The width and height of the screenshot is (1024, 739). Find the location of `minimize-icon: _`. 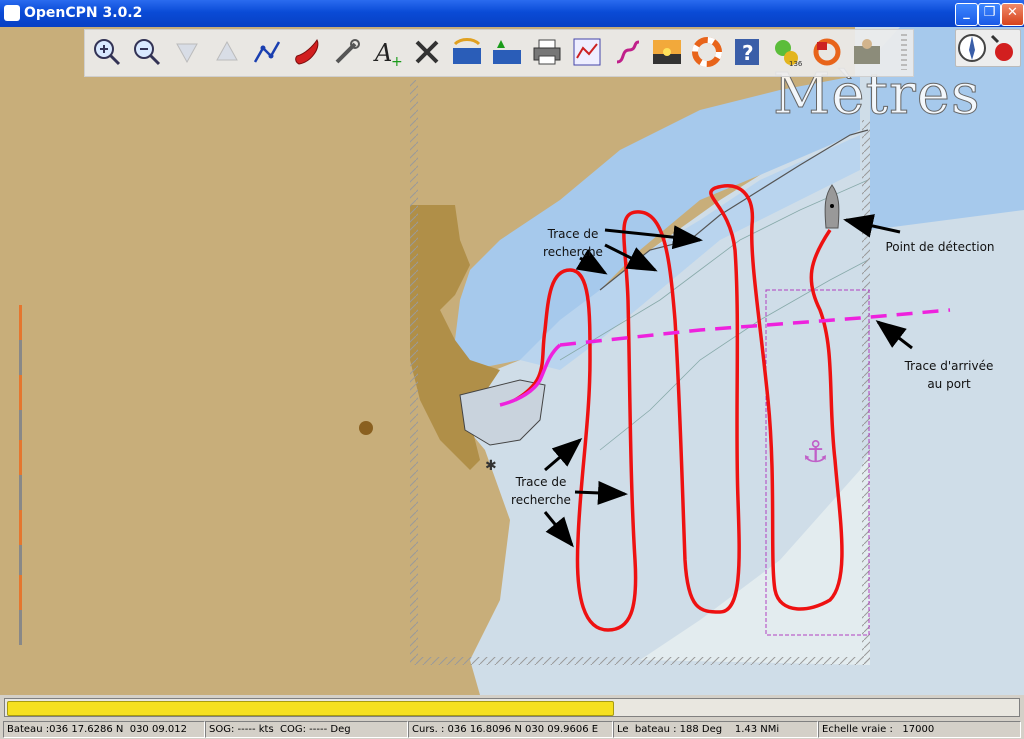

minimize-icon: _ is located at coordinates (966, 12).